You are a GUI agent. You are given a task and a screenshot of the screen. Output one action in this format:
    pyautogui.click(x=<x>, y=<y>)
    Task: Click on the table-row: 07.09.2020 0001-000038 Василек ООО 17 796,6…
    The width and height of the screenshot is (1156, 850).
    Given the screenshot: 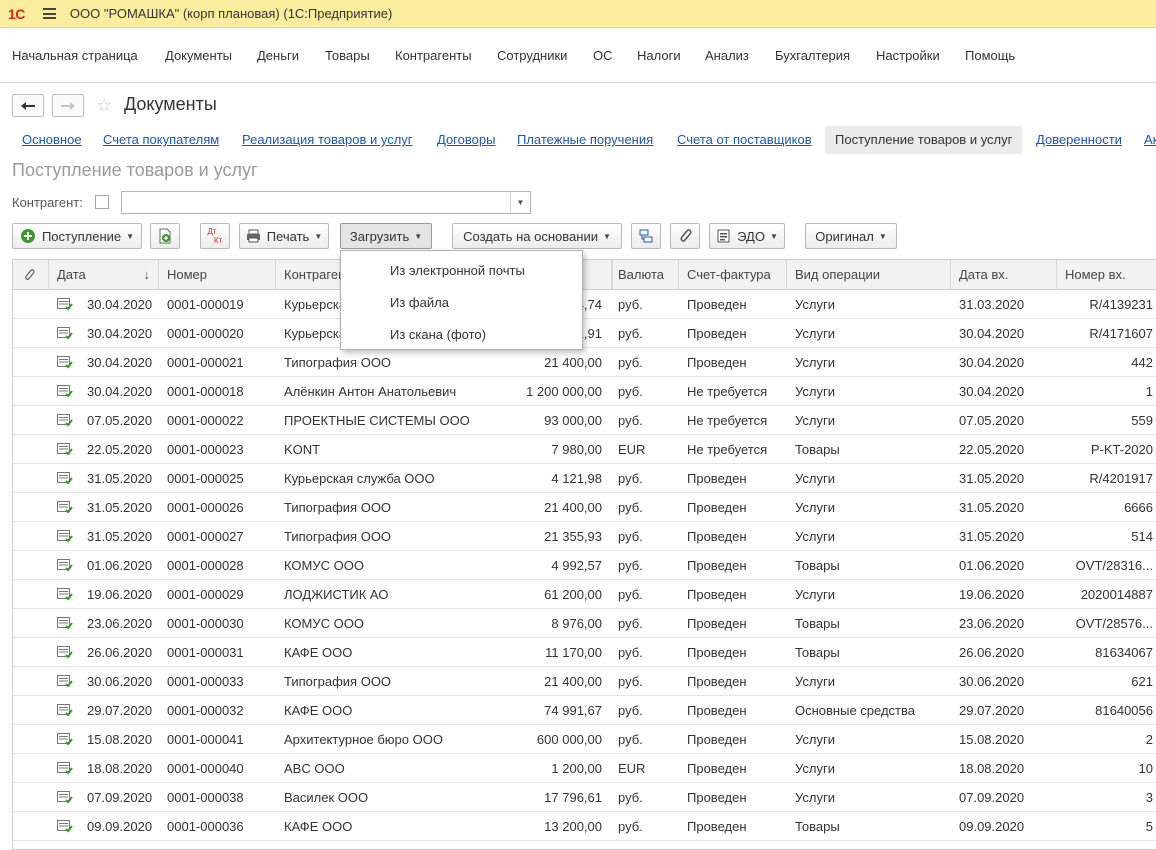 What is the action you would take?
    pyautogui.click(x=584, y=797)
    